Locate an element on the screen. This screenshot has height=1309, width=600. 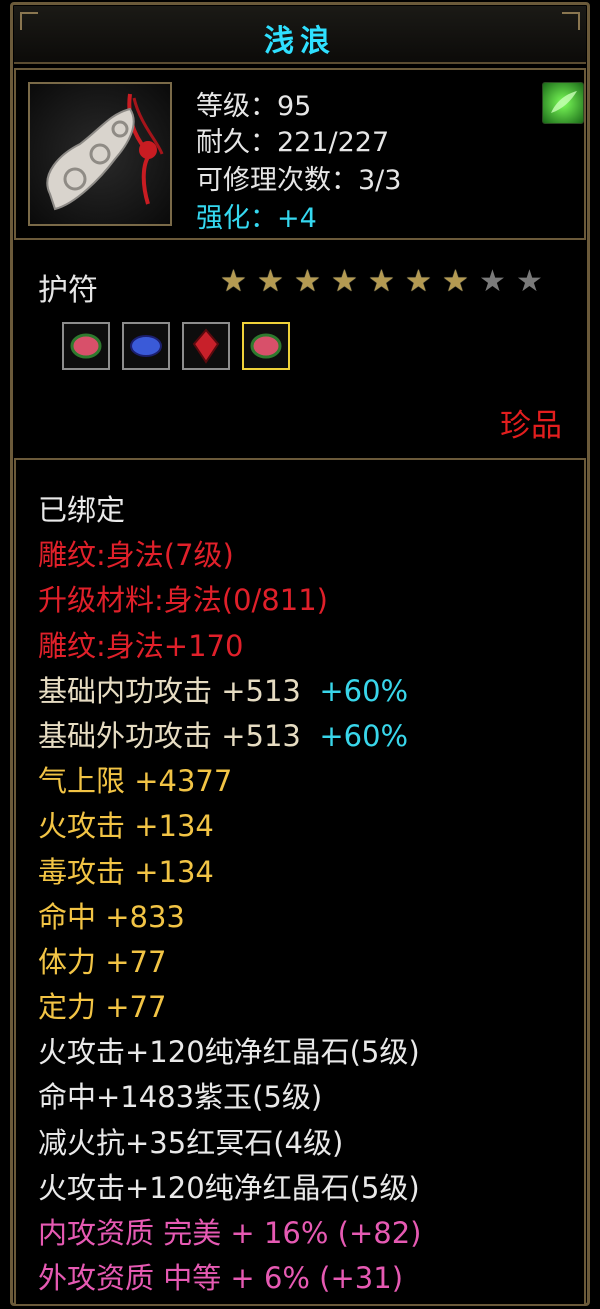
green-charm-icon is located at coordinates (563, 103).